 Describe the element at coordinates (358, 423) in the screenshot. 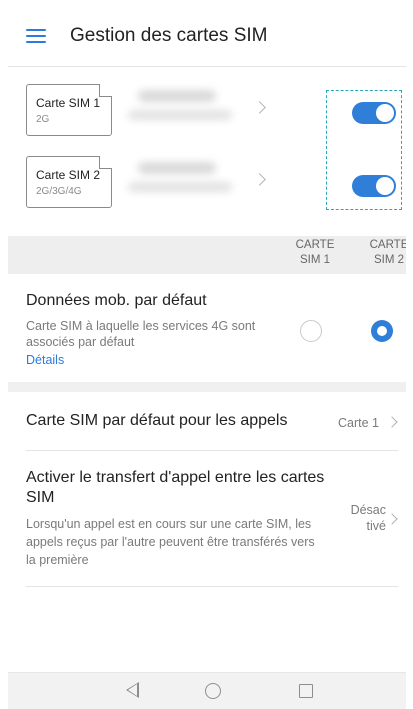

I see `default-call-value: Carte 1` at that location.